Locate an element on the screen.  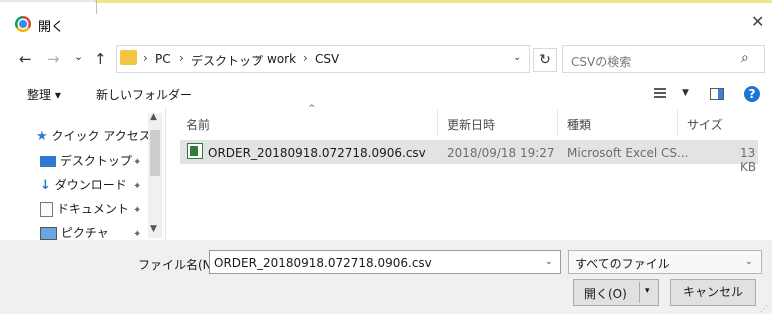
sidebar-item-label: ダウンロード is located at coordinates (90, 185).